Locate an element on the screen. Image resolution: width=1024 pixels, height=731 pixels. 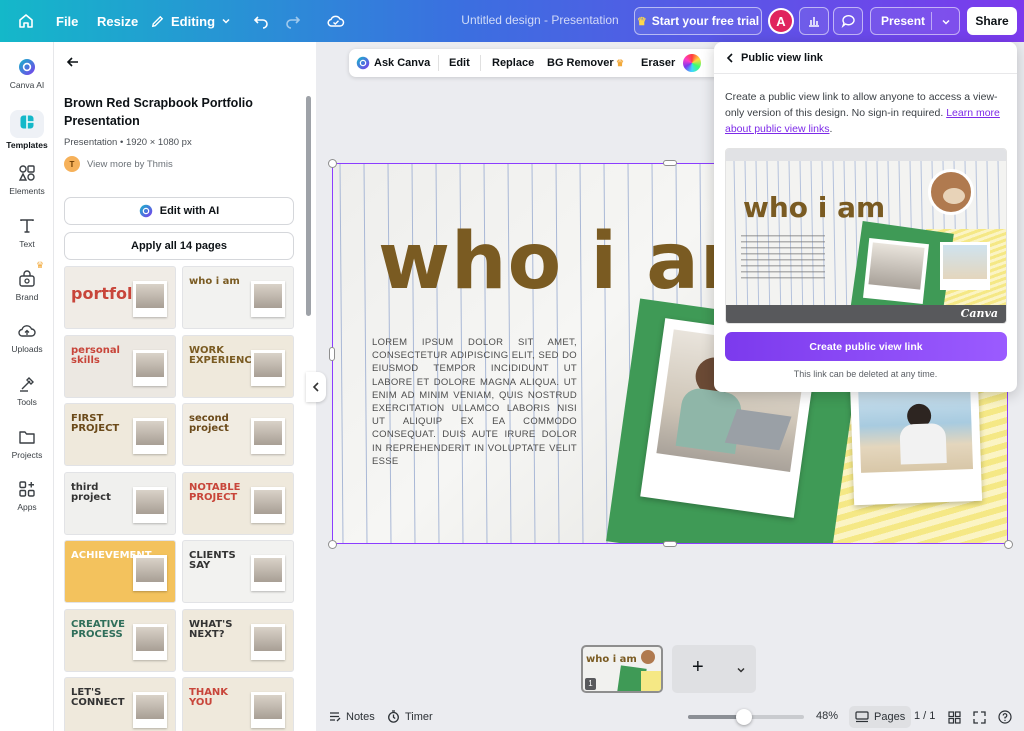
template-thumbnail-label: third project is located at coordinates (91, 492).